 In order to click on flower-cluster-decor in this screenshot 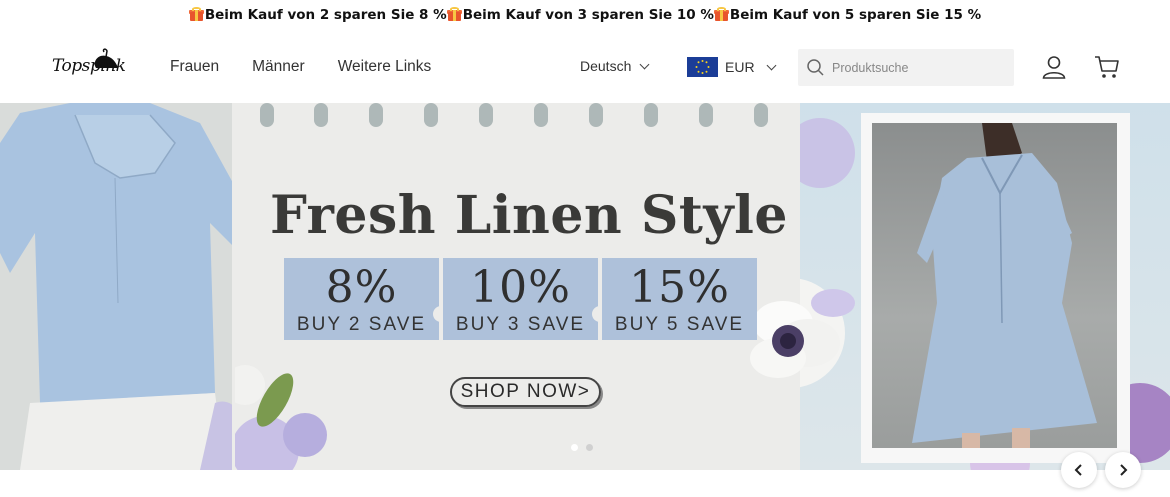, I will do `click(281, 417)`.